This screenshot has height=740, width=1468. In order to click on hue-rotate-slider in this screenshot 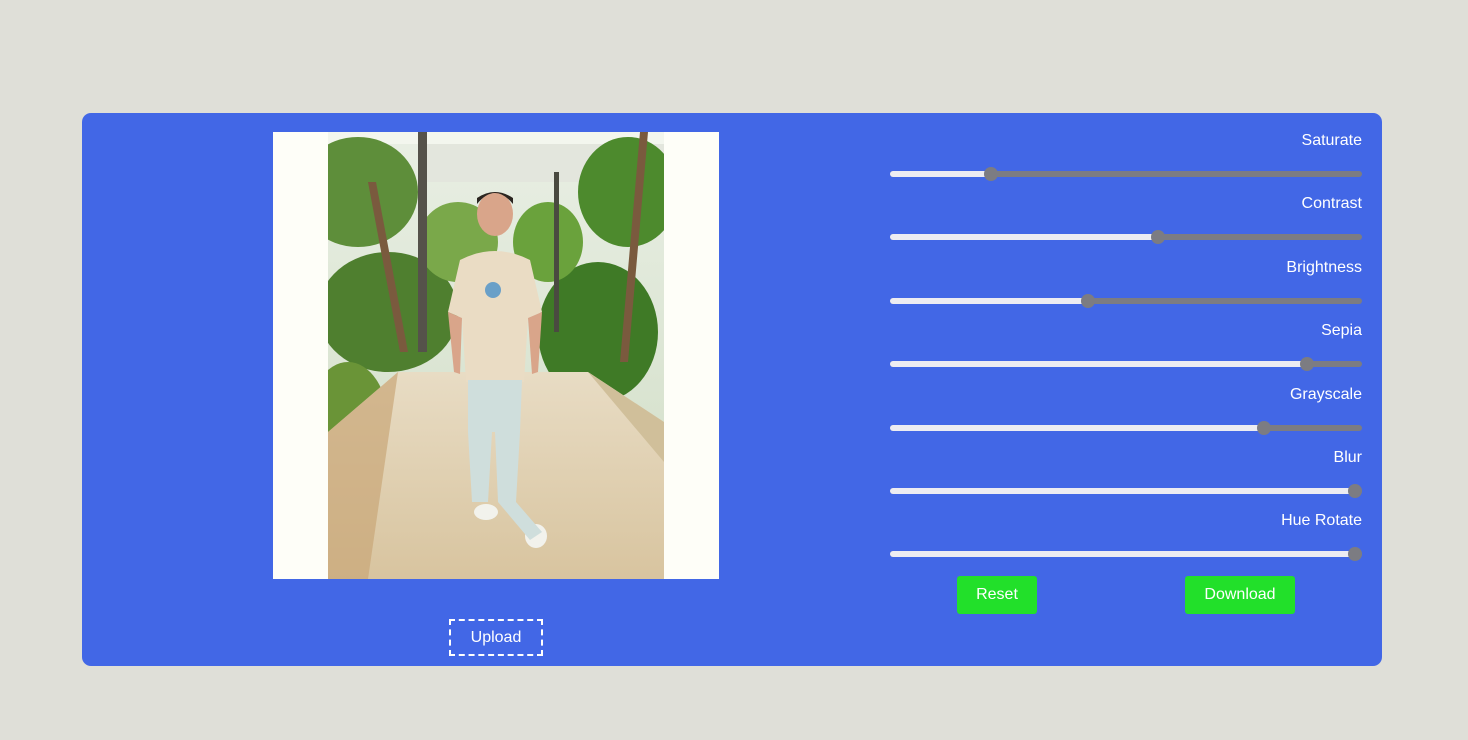, I will do `click(1126, 554)`.